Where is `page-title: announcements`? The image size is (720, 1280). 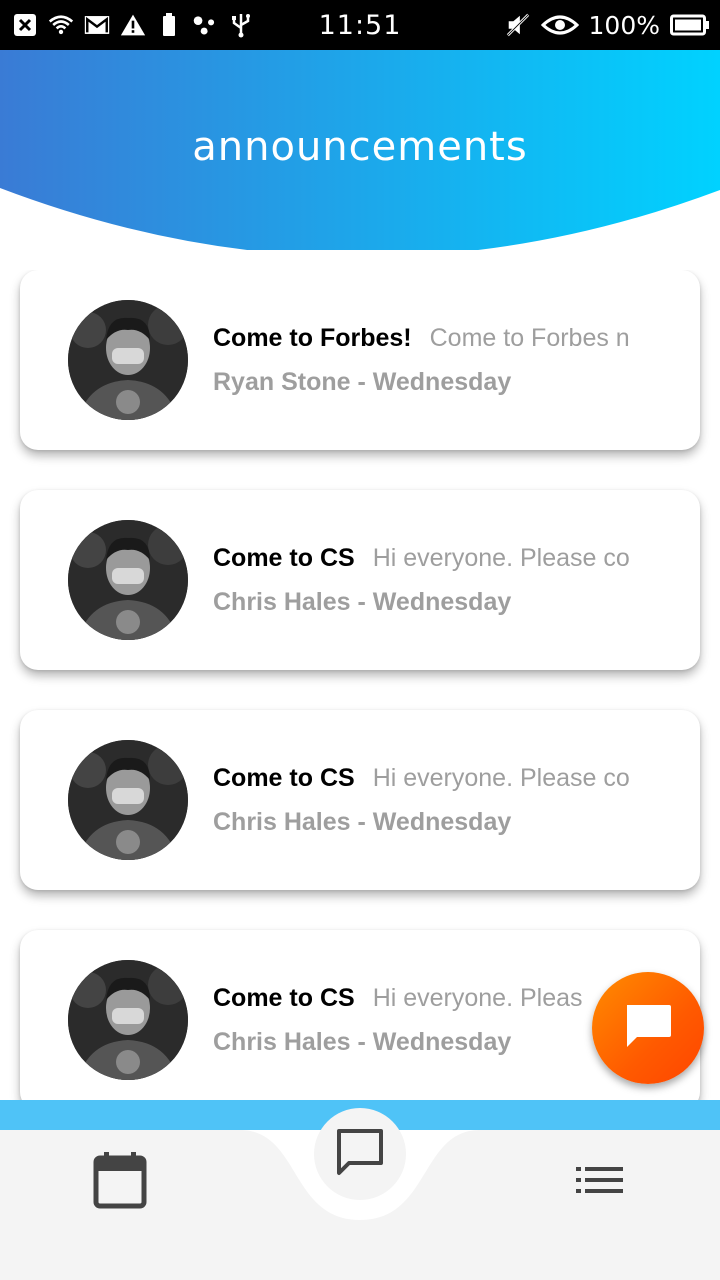
page-title: announcements is located at coordinates (360, 147).